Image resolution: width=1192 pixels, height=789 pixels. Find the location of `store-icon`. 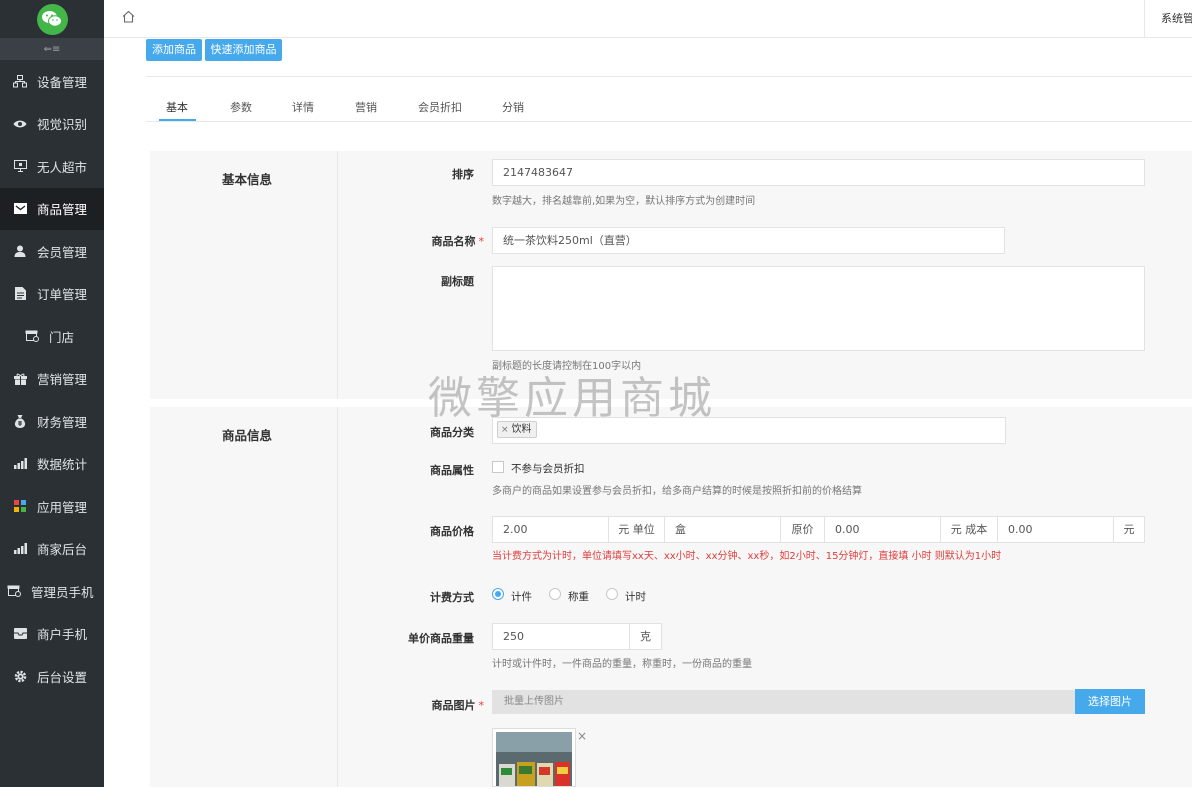

store-icon is located at coordinates (32, 336).